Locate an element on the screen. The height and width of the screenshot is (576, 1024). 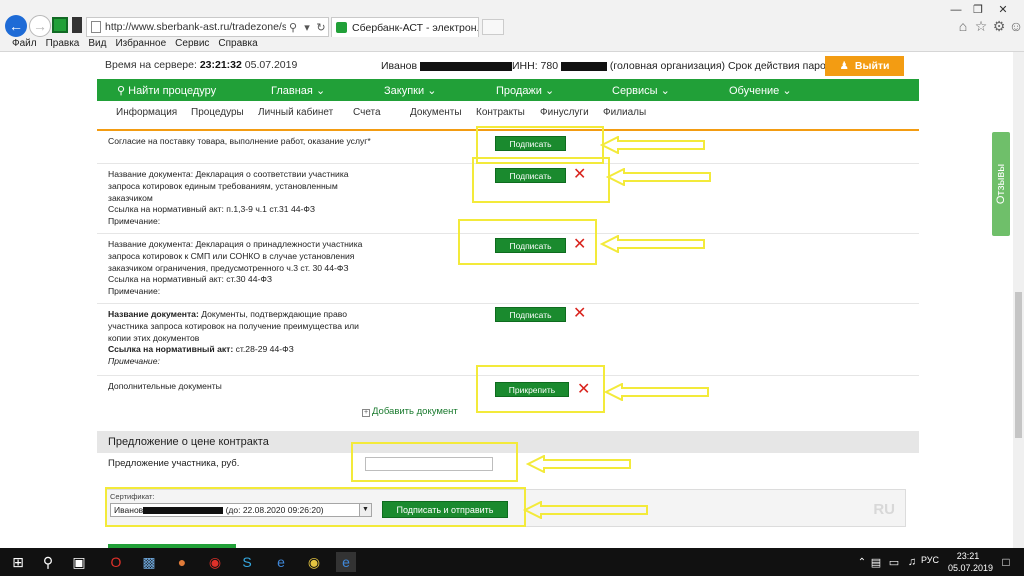
volume-icon: ♫ is located at coordinates (912, 562).